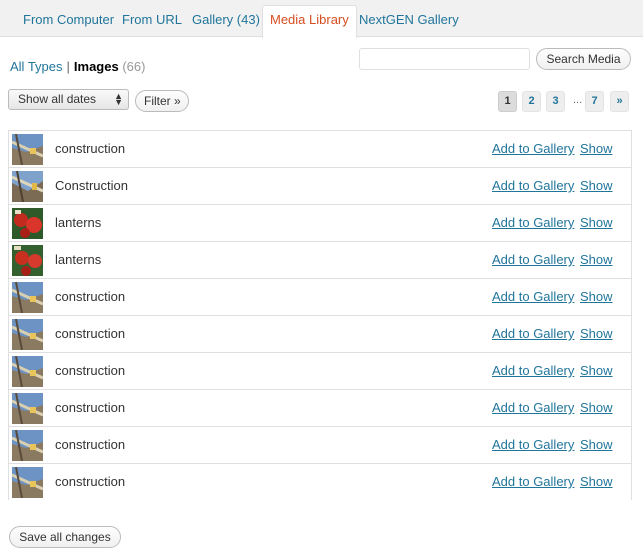 This screenshot has width=643, height=560. Describe the element at coordinates (134, 66) in the screenshot. I see `images-count: (66)` at that location.